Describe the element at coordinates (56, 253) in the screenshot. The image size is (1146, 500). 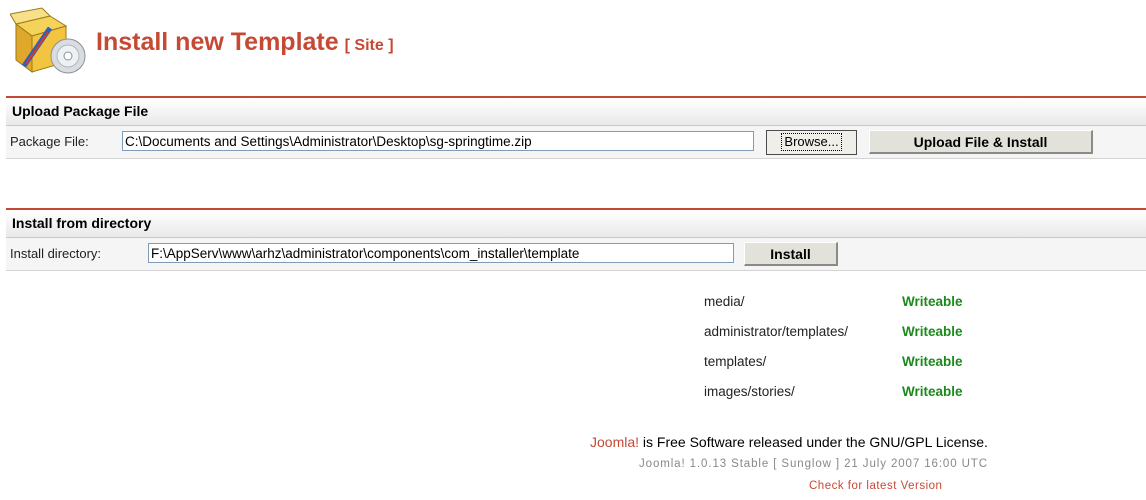
I see `install-directory-label: Install directory:` at that location.